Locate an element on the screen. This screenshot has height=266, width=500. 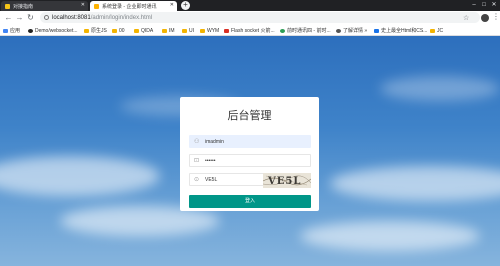
login-card: 后台管理 ⚇ imadmin ⊡ •••••• ⊙ VE5L 登入 is located at coordinates (249, 154).